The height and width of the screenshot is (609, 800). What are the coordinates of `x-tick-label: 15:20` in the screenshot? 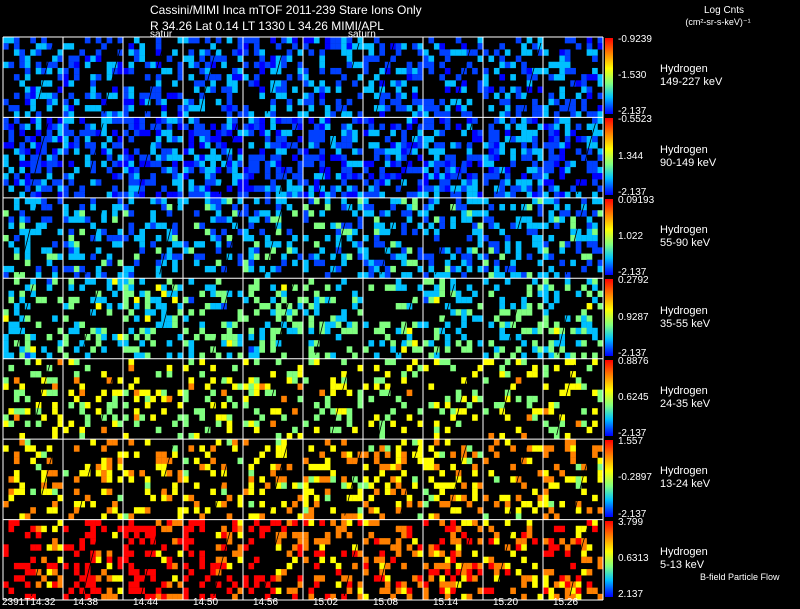 It's located at (506, 602).